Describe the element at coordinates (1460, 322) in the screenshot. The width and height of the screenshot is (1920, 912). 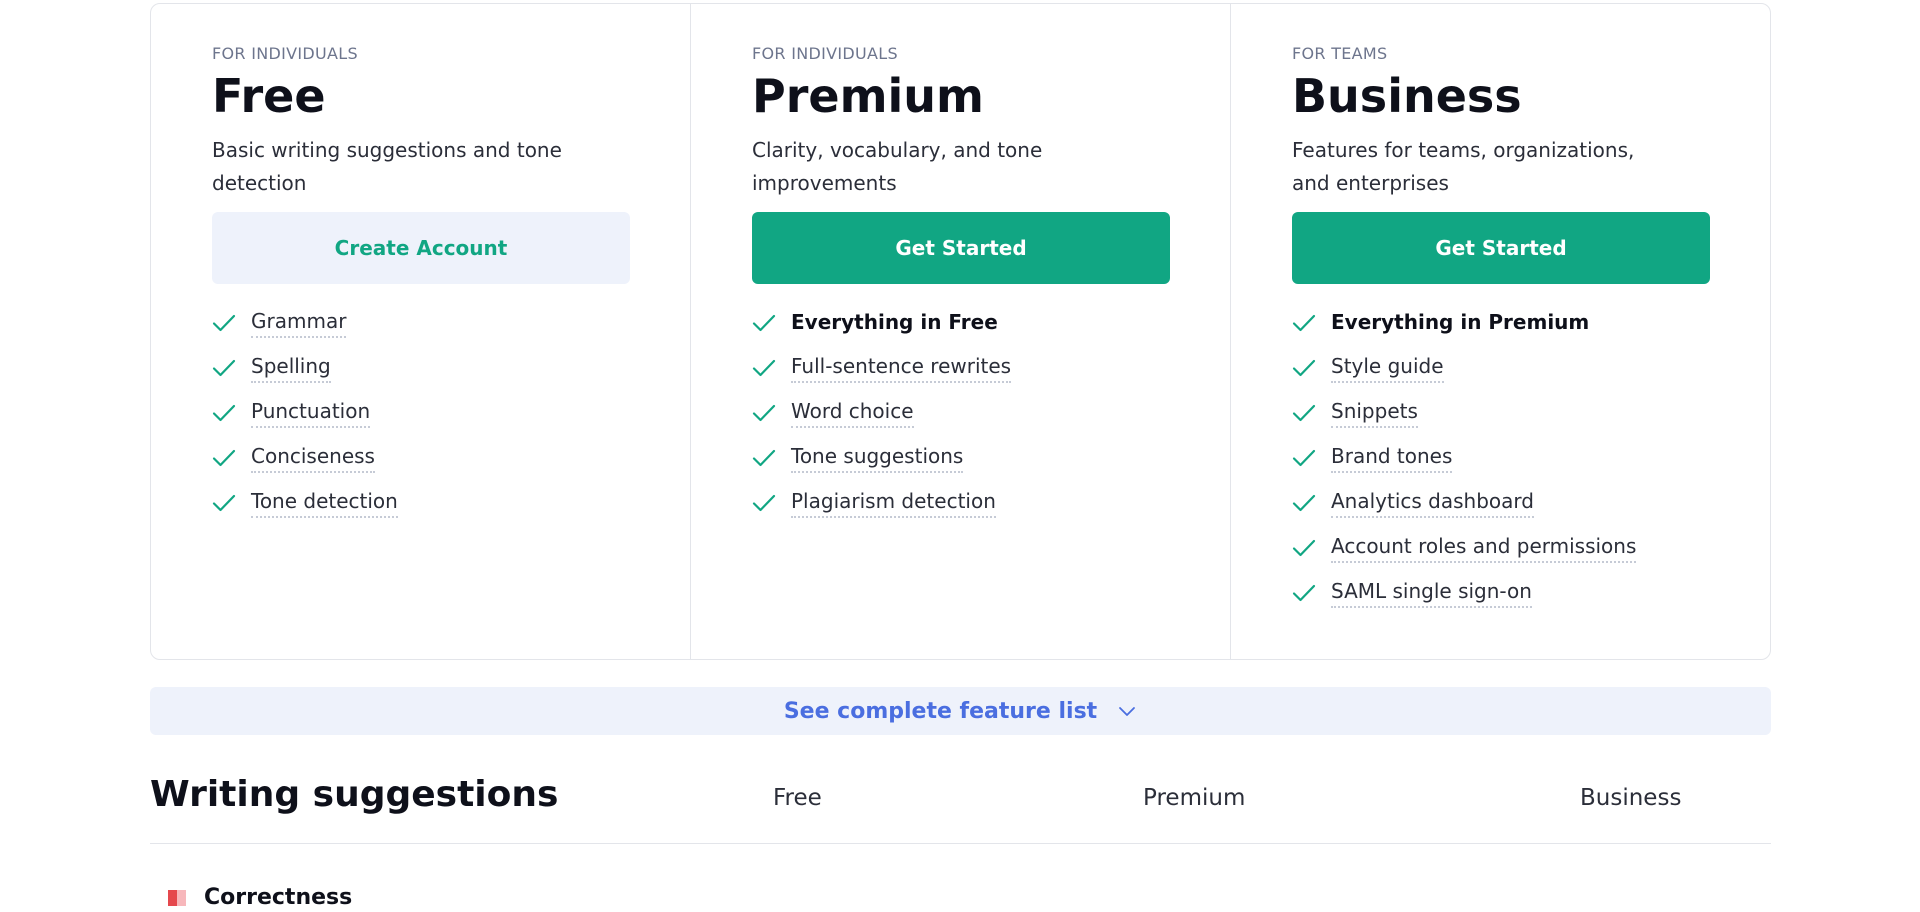
I see `feature-label: Everything in Premium` at that location.